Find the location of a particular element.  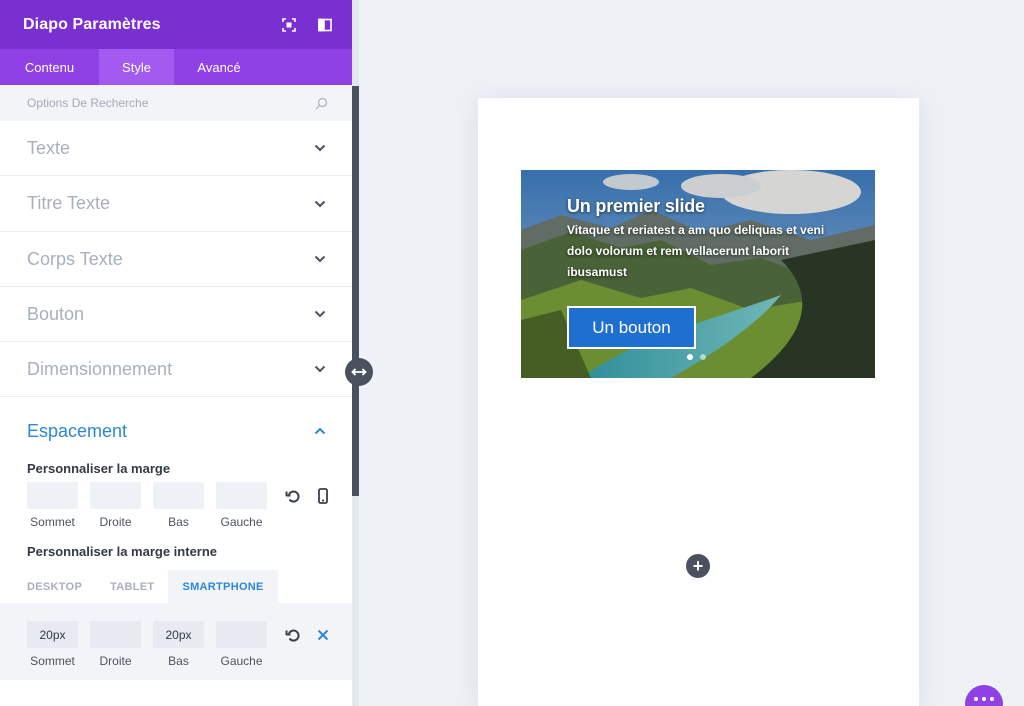

group-titre-texte: Titre Texte is located at coordinates (176, 204).